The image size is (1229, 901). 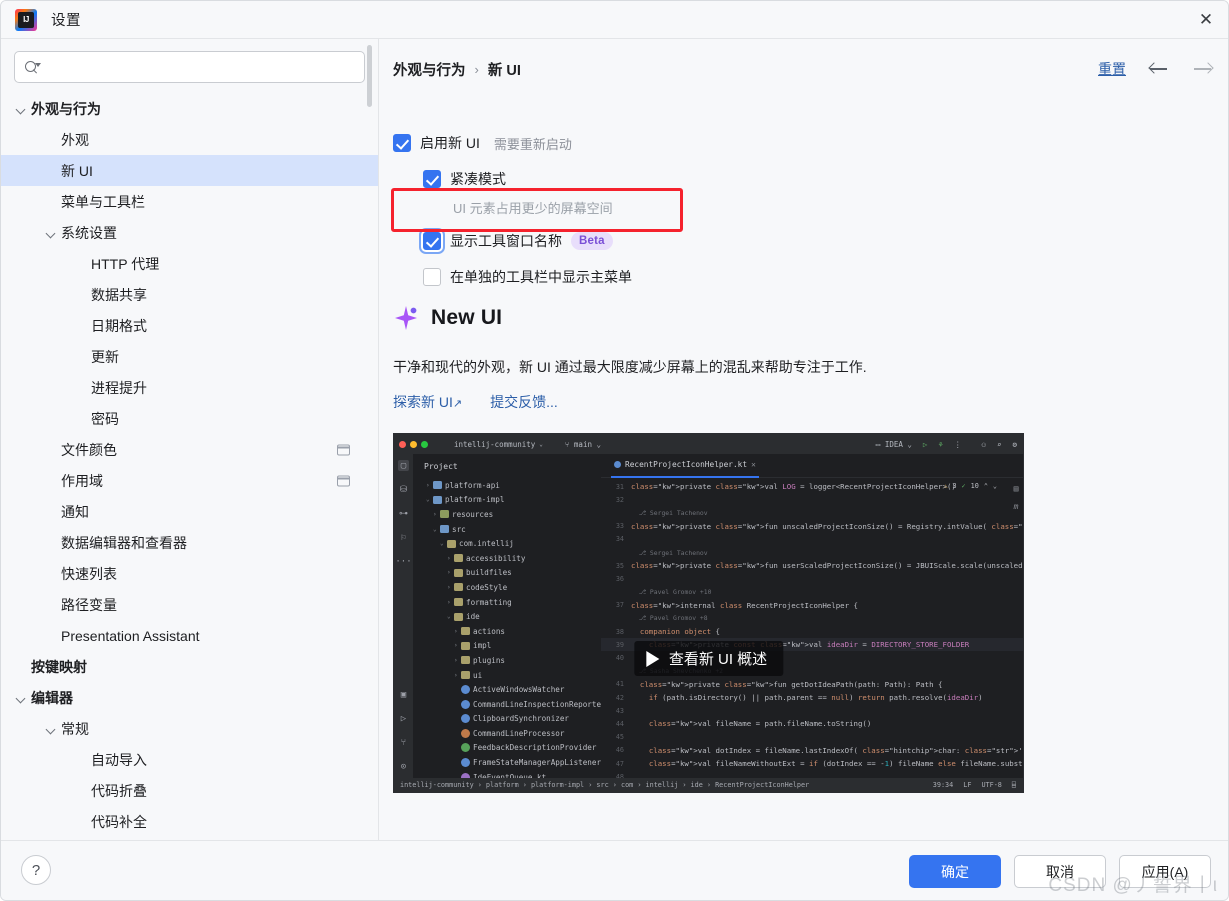 I want to click on reset-link: 重置, so click(x=1112, y=69).